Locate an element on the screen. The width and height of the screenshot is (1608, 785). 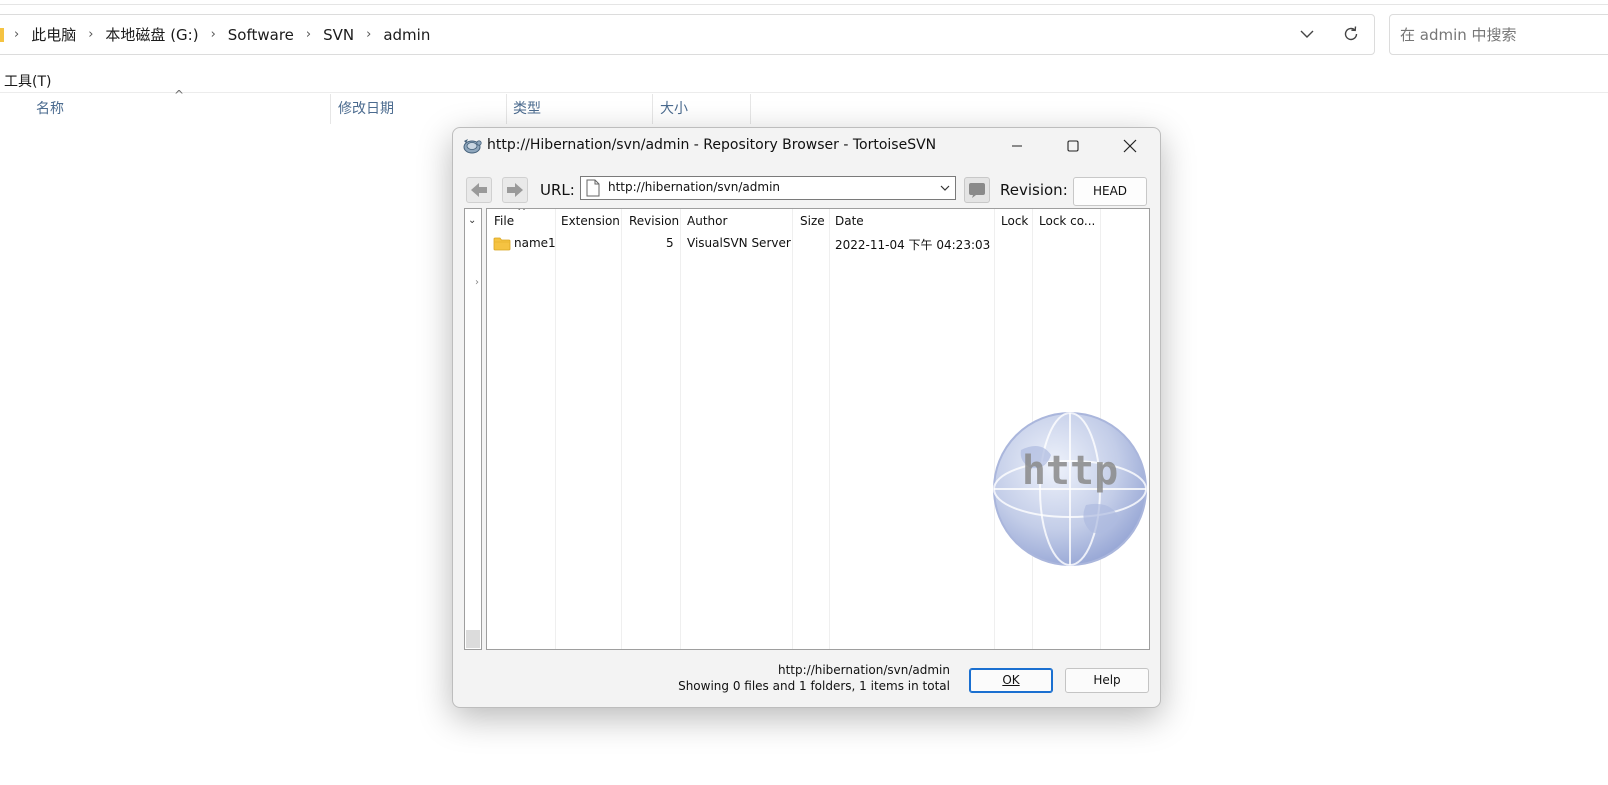
repository-tree: ⌄ › is located at coordinates (473, 429).